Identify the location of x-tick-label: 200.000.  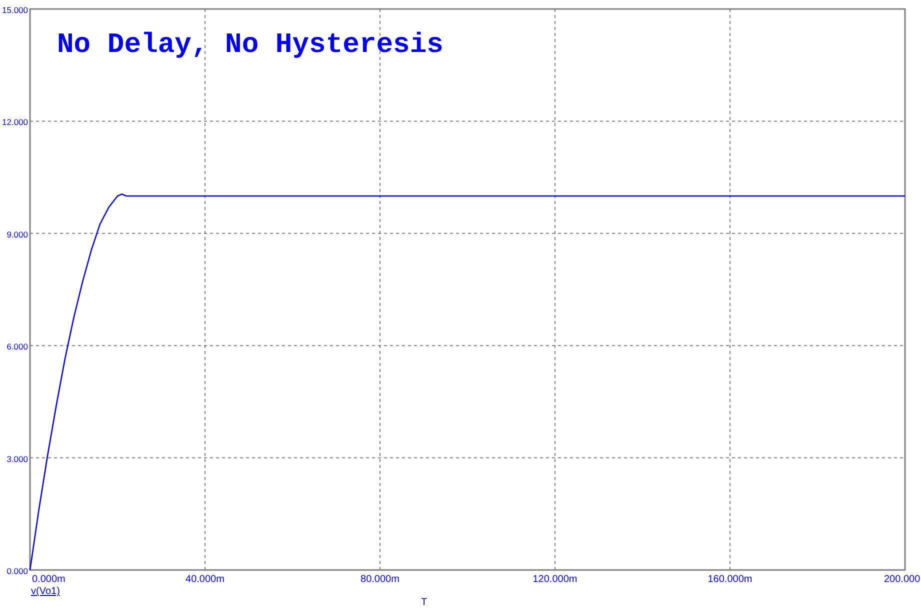
(902, 579).